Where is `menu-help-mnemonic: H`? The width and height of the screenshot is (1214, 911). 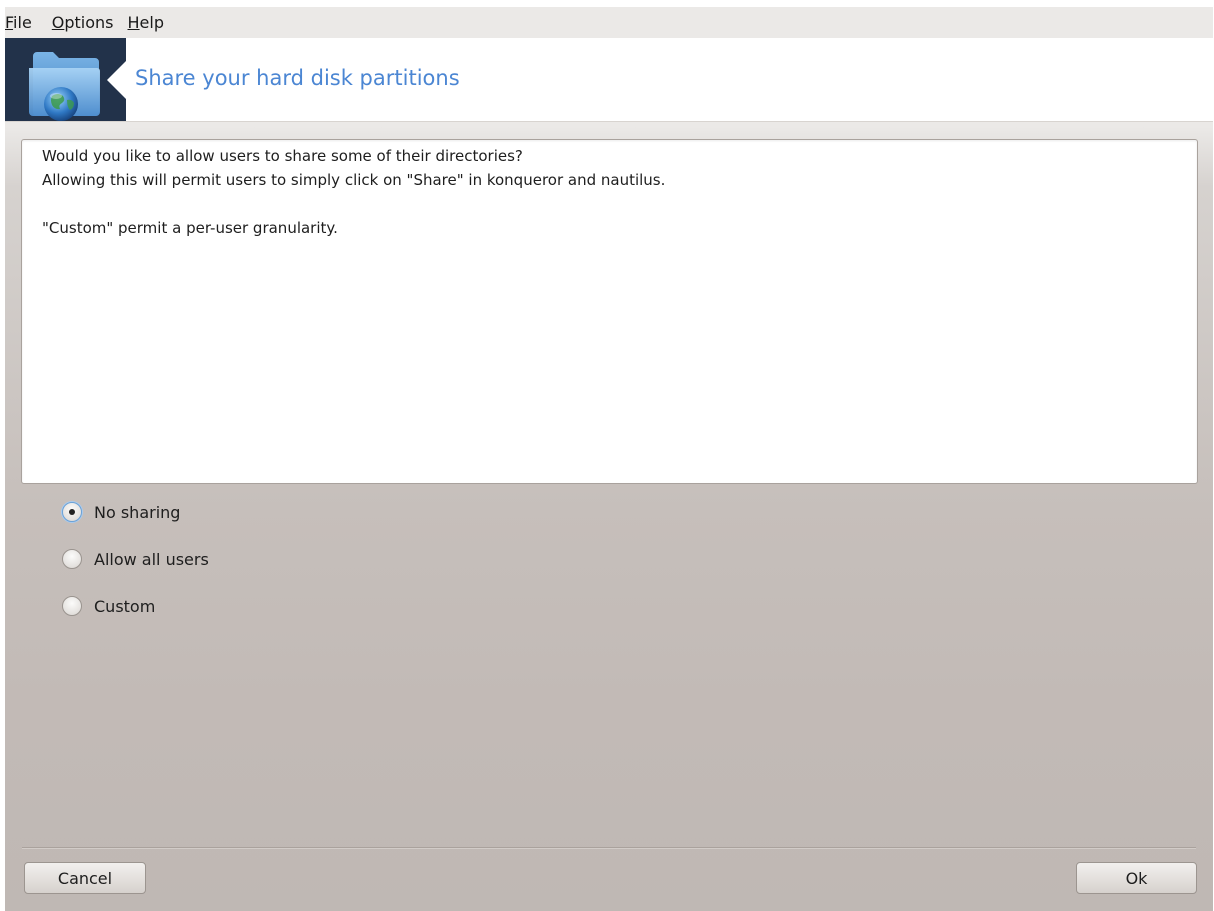 menu-help-mnemonic: H is located at coordinates (133, 22).